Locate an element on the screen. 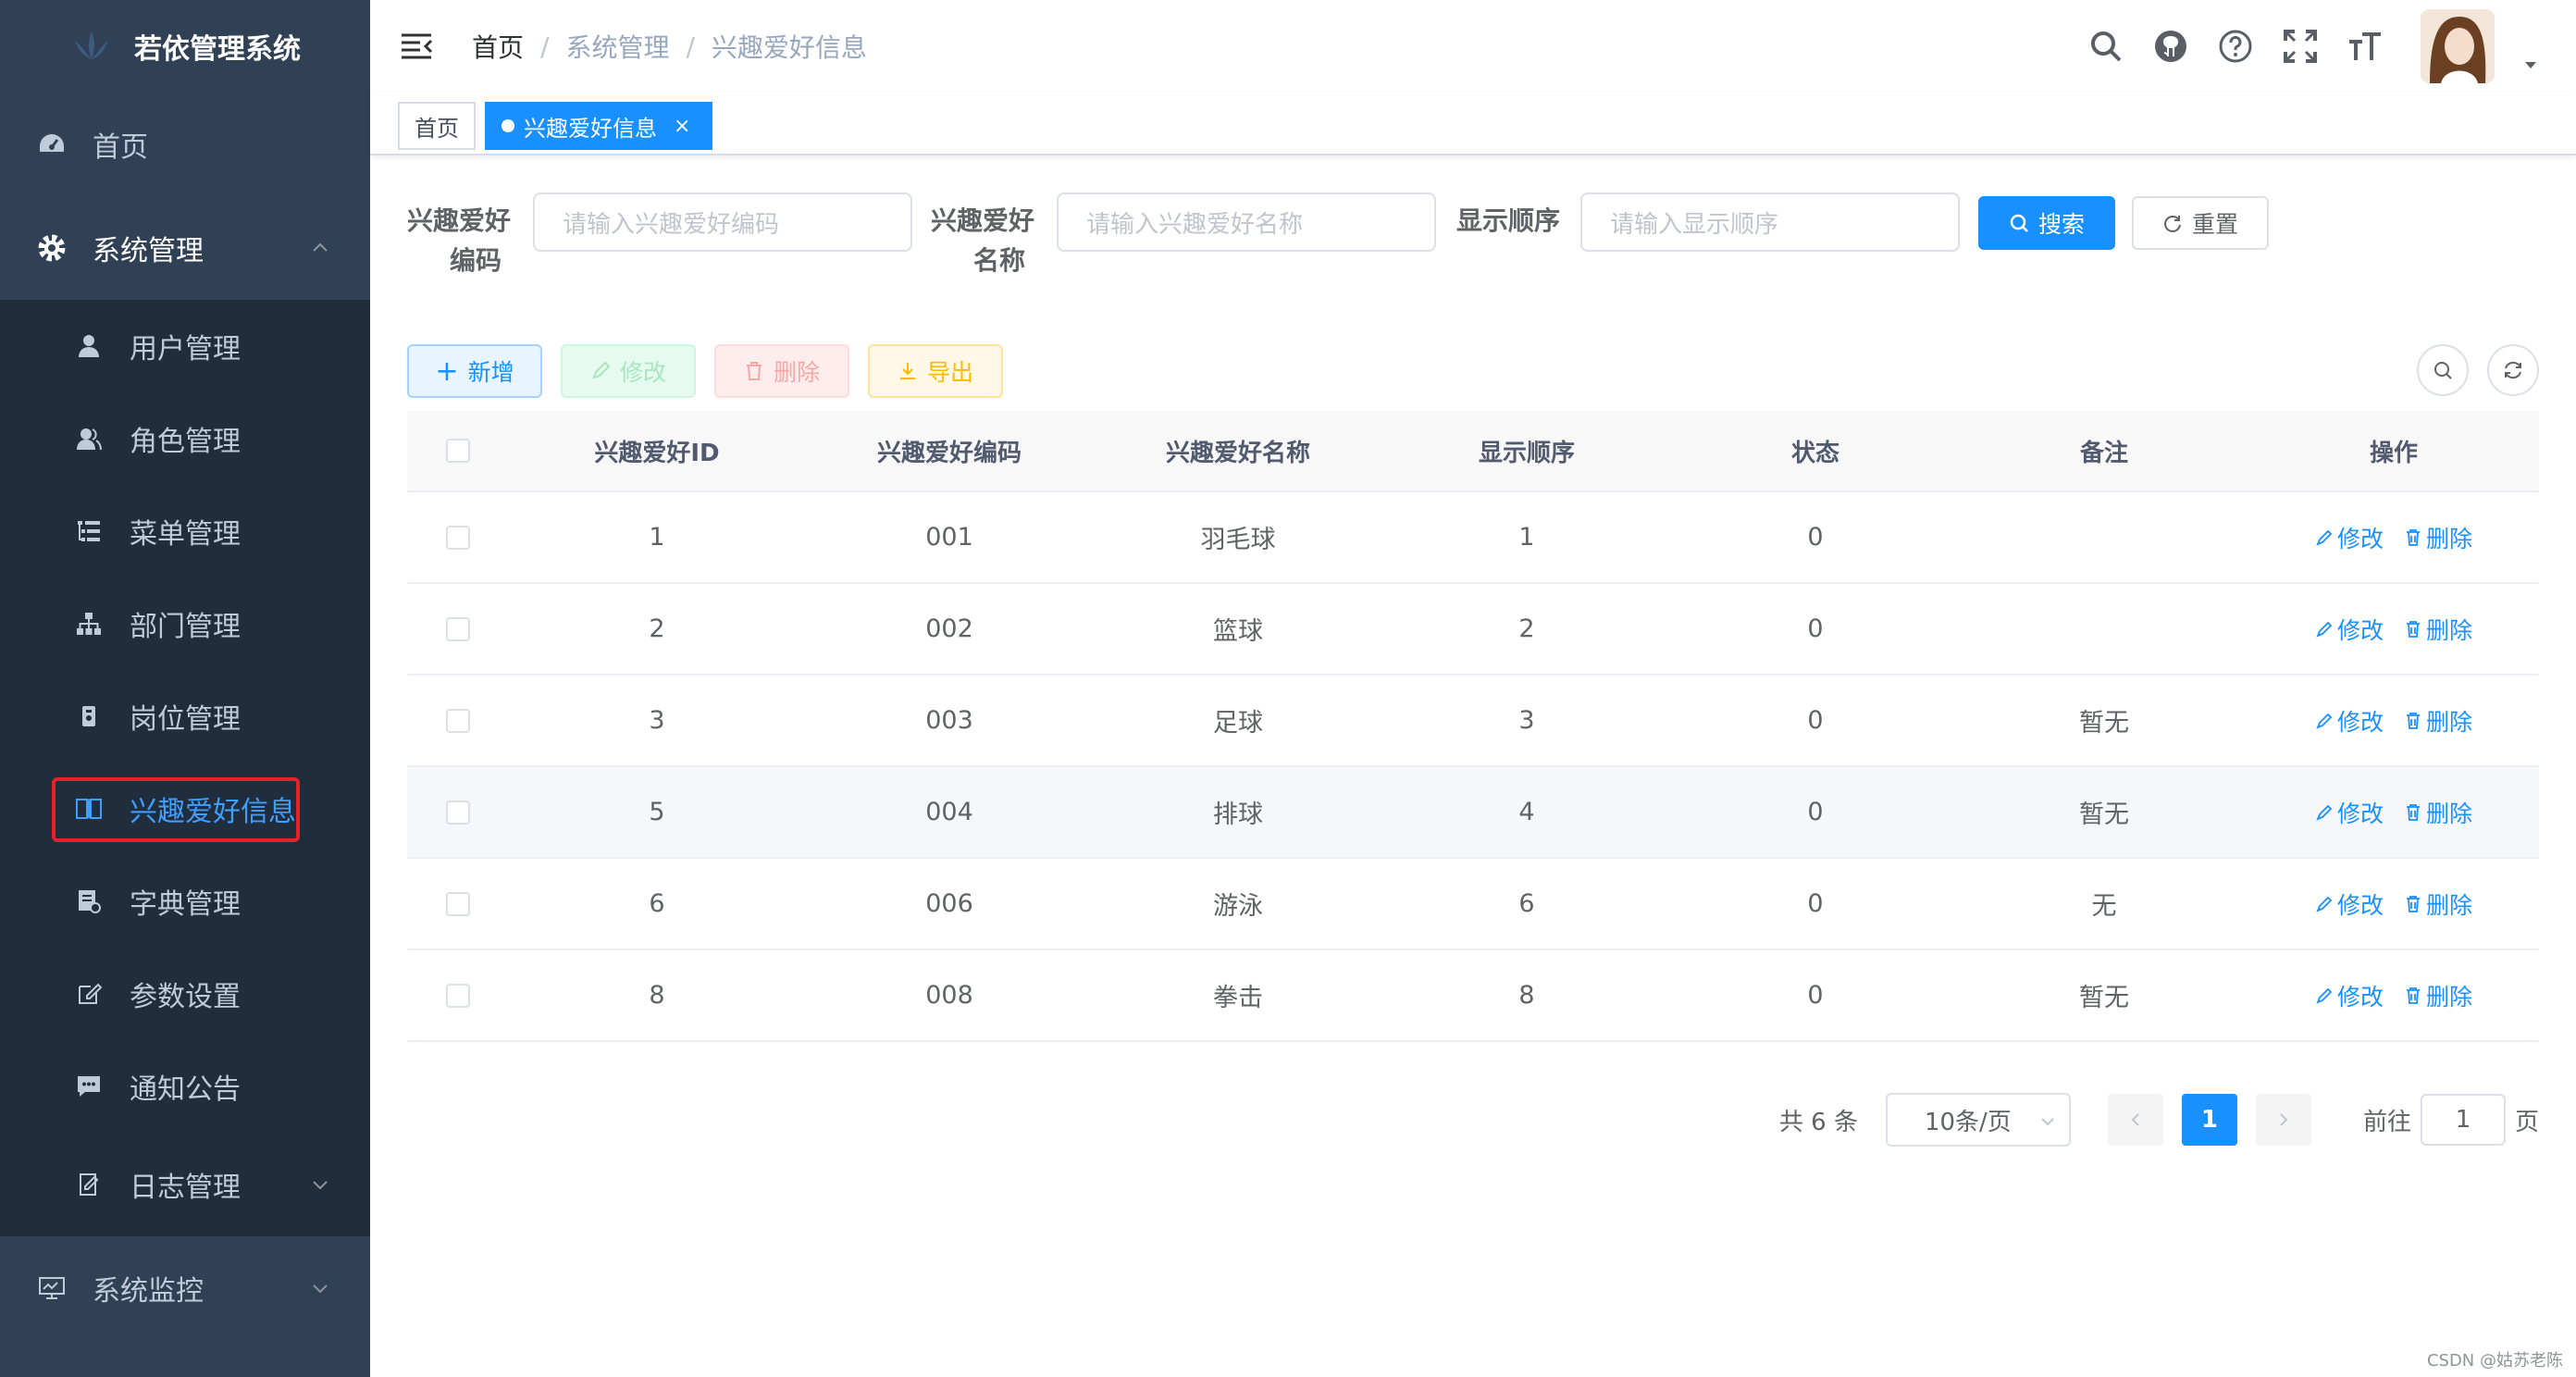  col-header: 备注 is located at coordinates (2104, 451).